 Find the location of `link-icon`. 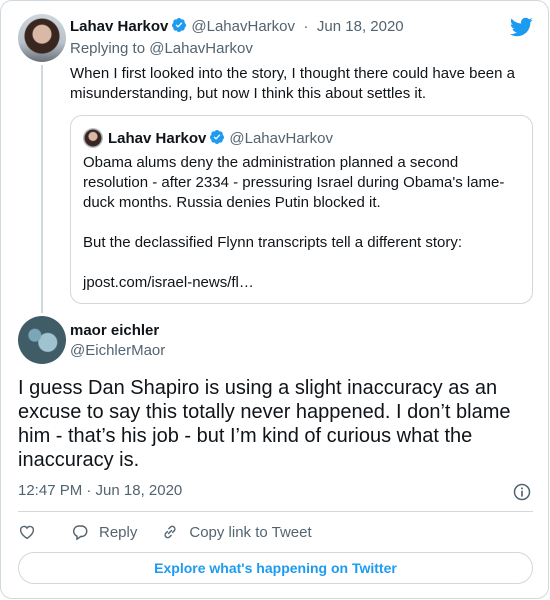

link-icon is located at coordinates (170, 532).